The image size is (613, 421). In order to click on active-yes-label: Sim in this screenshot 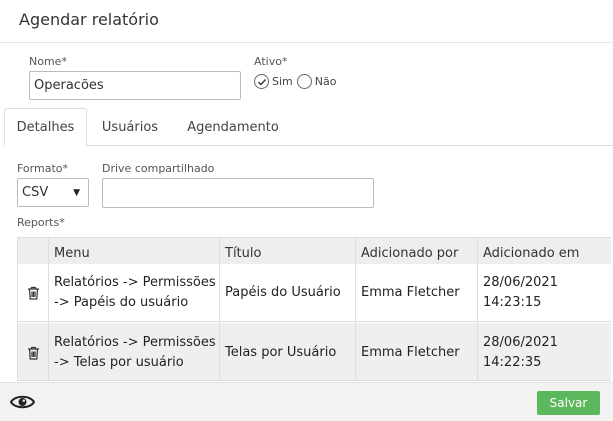, I will do `click(282, 81)`.